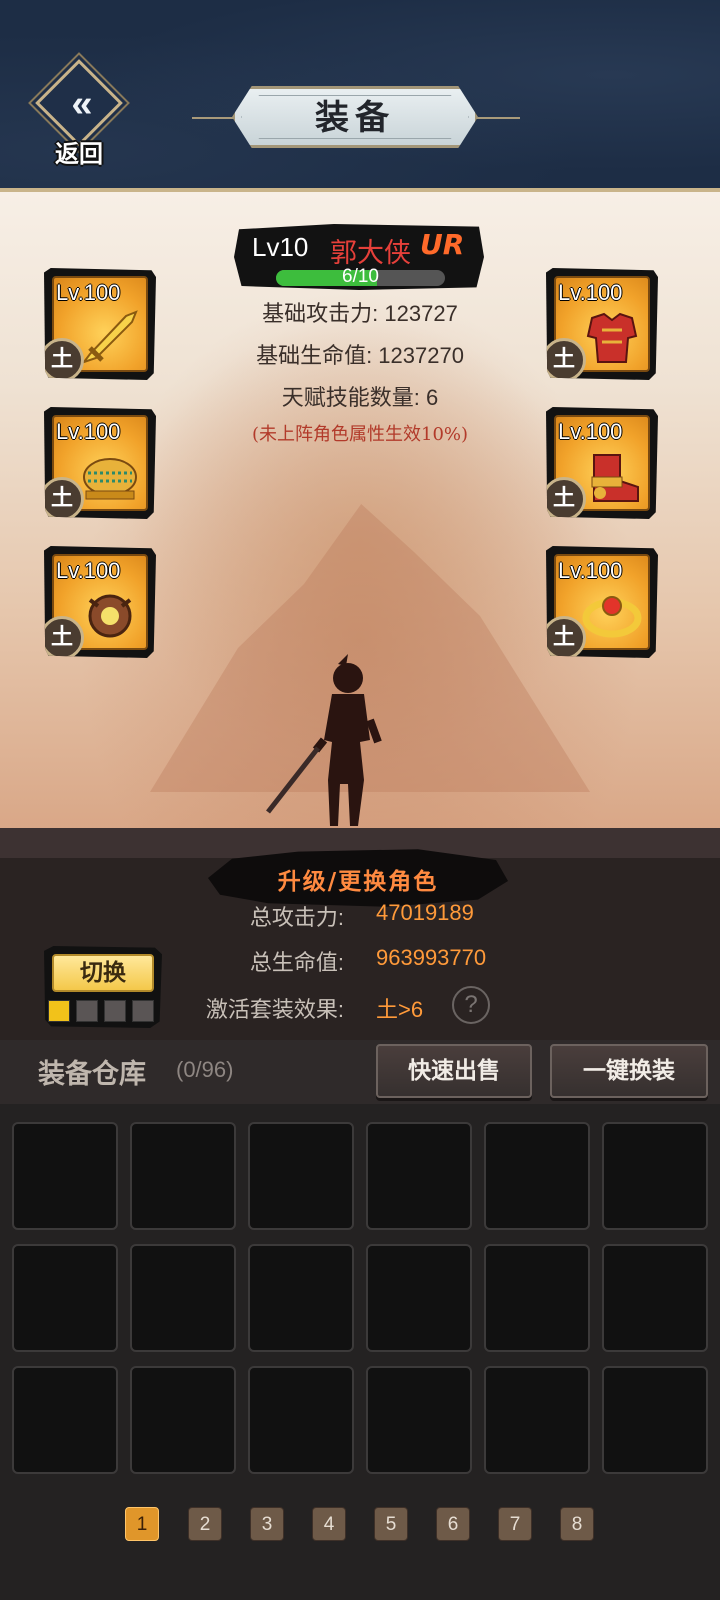 This screenshot has height=1600, width=720. What do you see at coordinates (453, 1524) in the screenshot?
I see `page-button-6: 6` at bounding box center [453, 1524].